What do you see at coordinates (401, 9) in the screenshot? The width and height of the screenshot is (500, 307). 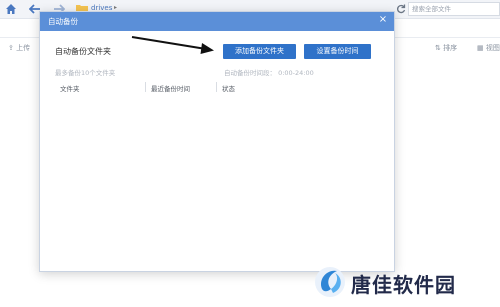 I see `refresh-icon` at bounding box center [401, 9].